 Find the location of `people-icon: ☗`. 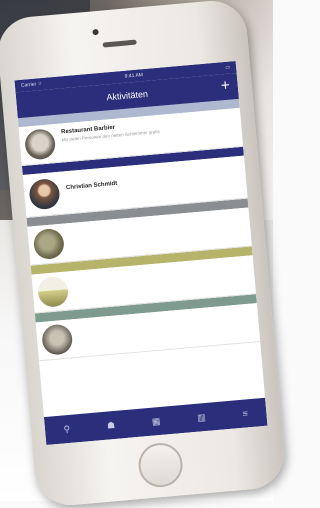

people-icon: ☗ is located at coordinates (111, 425).